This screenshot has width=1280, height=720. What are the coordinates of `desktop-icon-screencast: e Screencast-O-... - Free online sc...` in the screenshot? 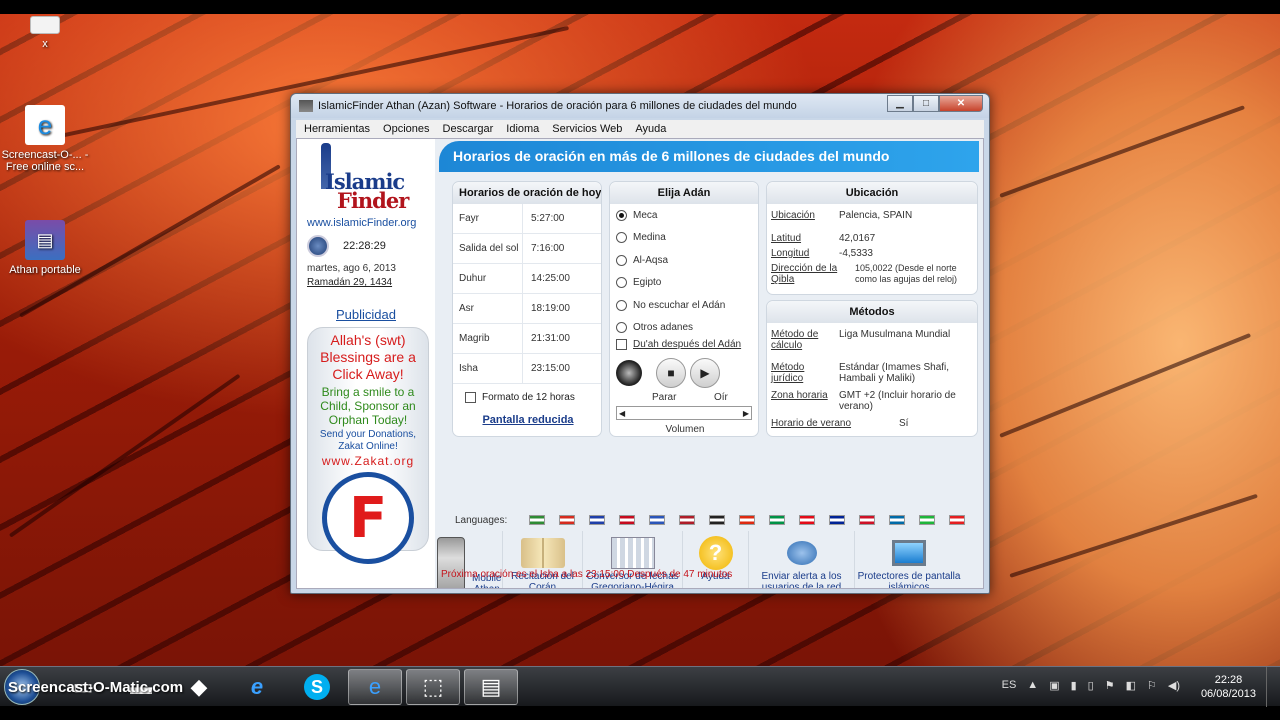 It's located at (45, 139).